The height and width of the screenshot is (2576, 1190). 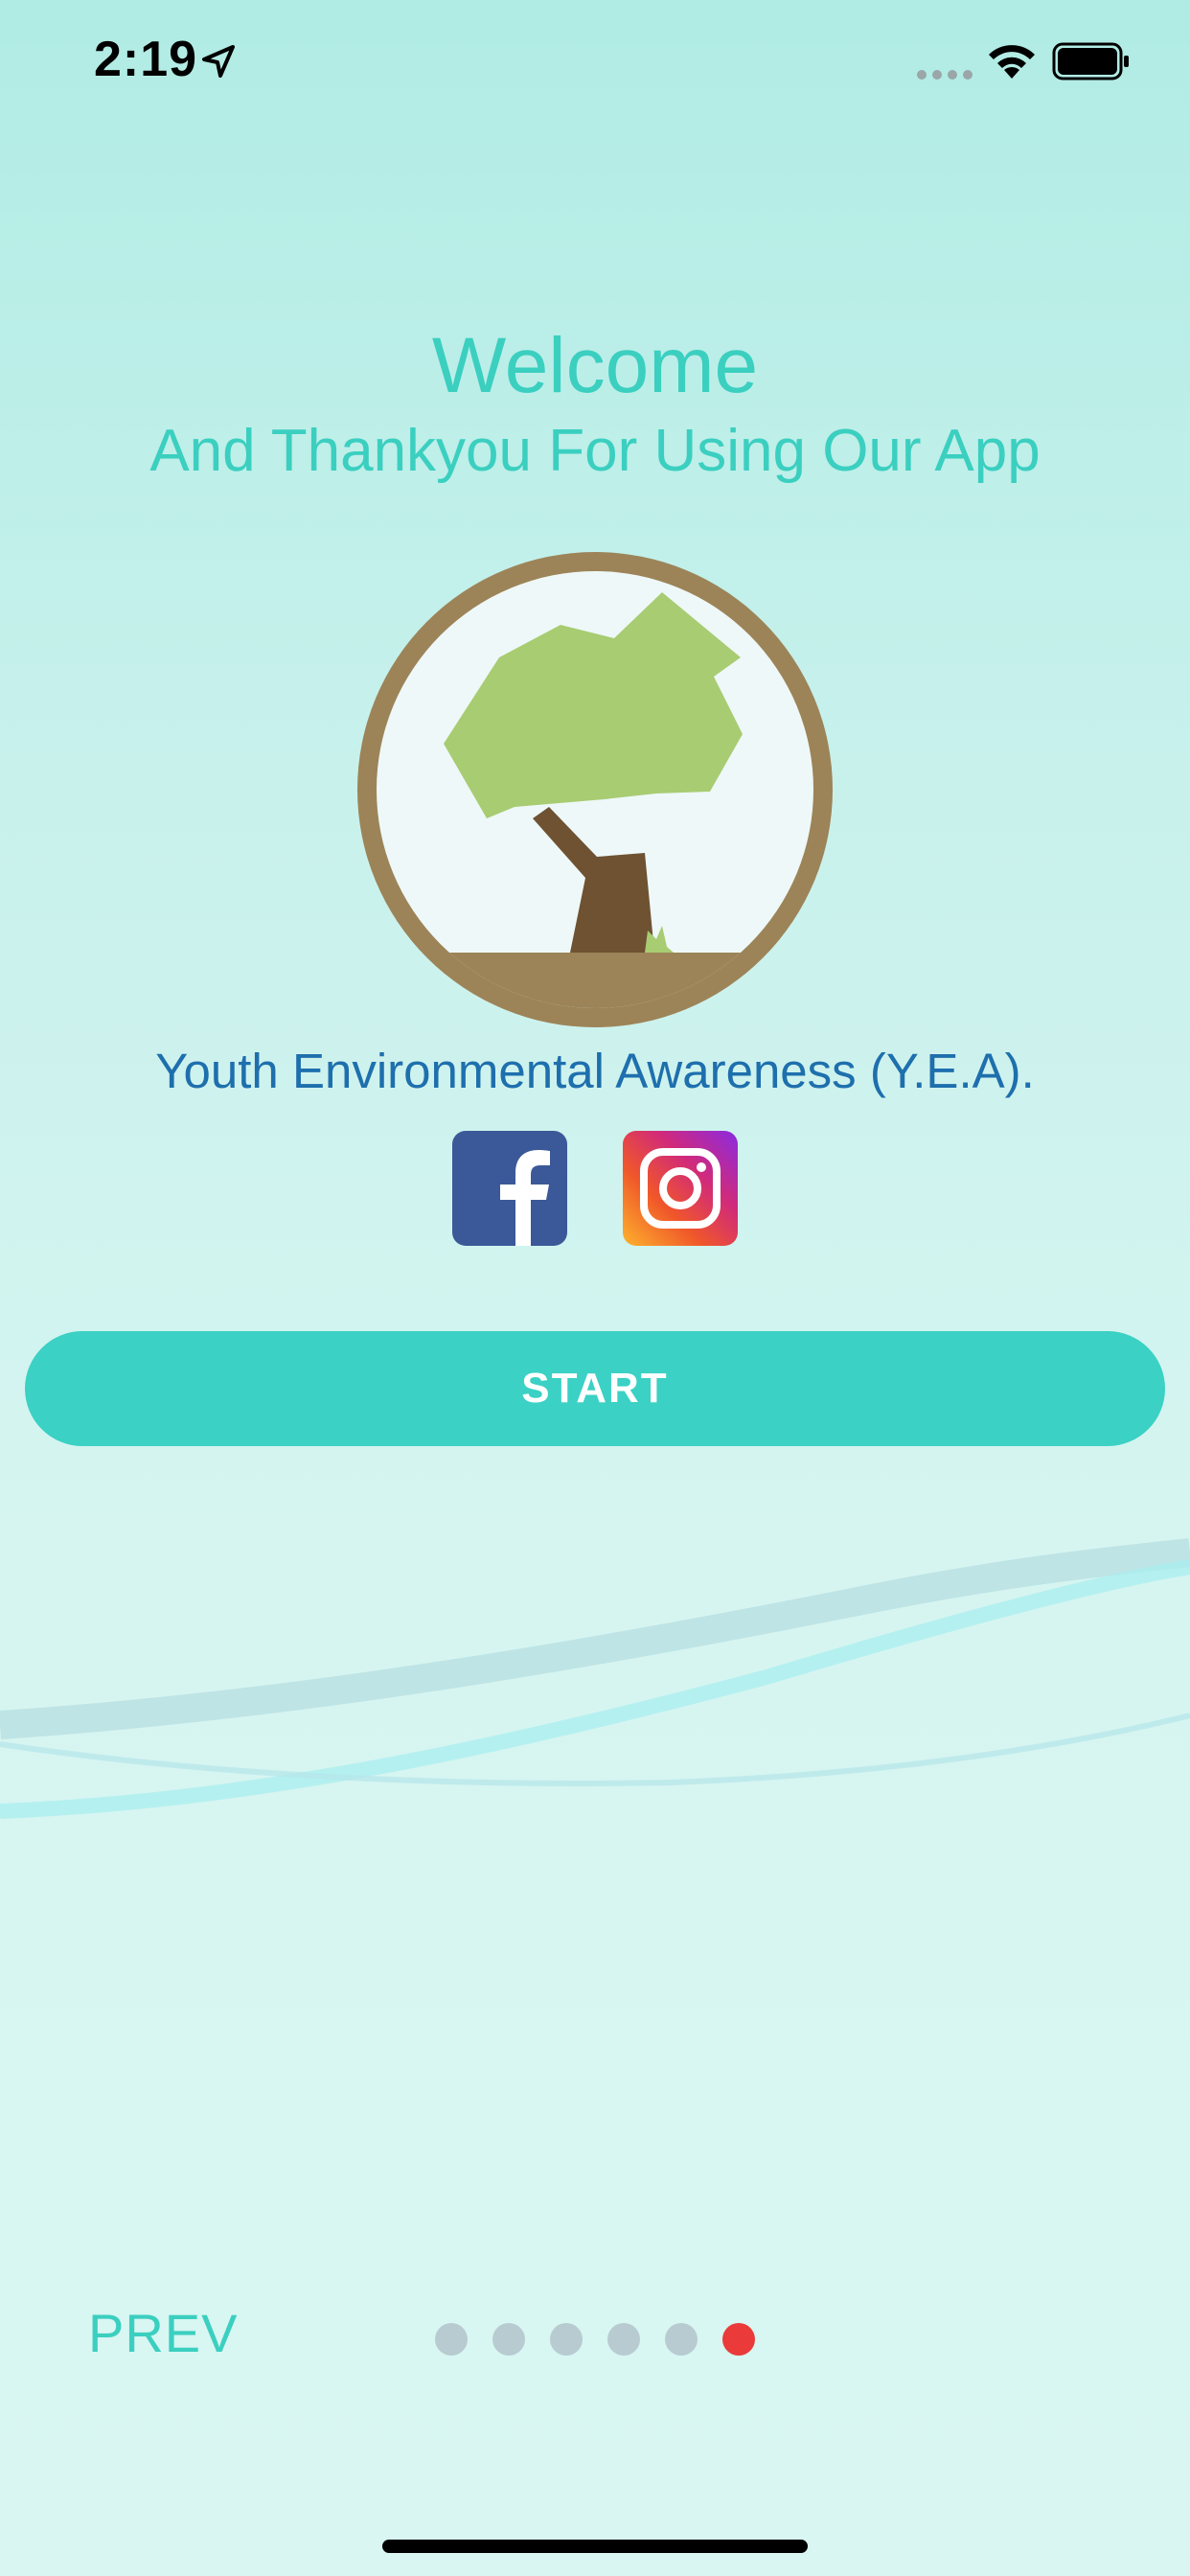 What do you see at coordinates (595, 2546) in the screenshot?
I see `home-indicator` at bounding box center [595, 2546].